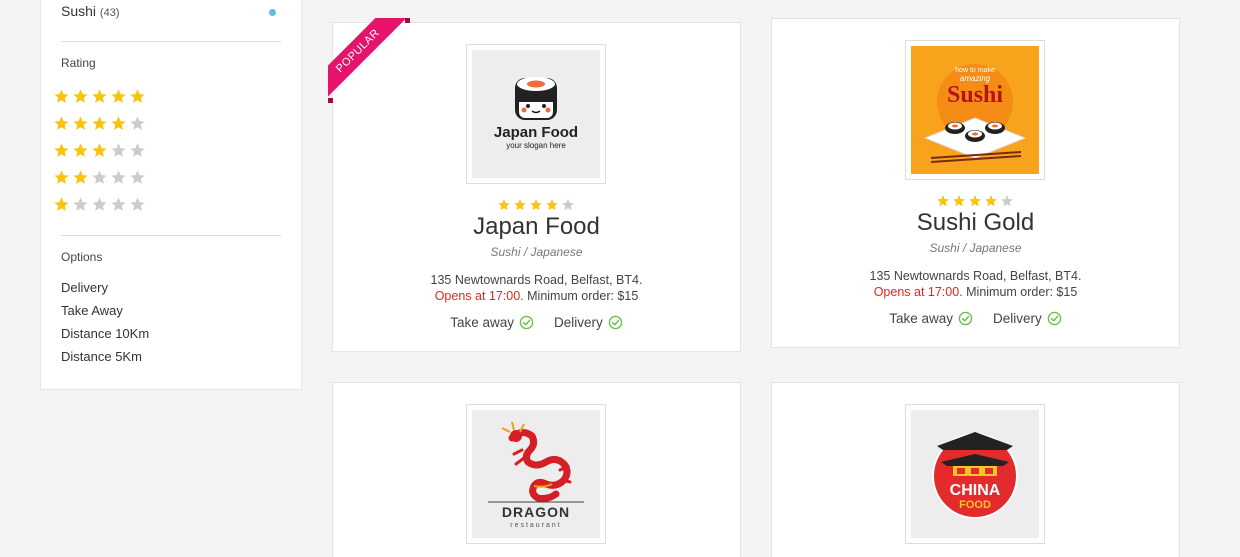 The width and height of the screenshot is (1240, 557). I want to click on category-sushi: Sushi (43), so click(90, 11).